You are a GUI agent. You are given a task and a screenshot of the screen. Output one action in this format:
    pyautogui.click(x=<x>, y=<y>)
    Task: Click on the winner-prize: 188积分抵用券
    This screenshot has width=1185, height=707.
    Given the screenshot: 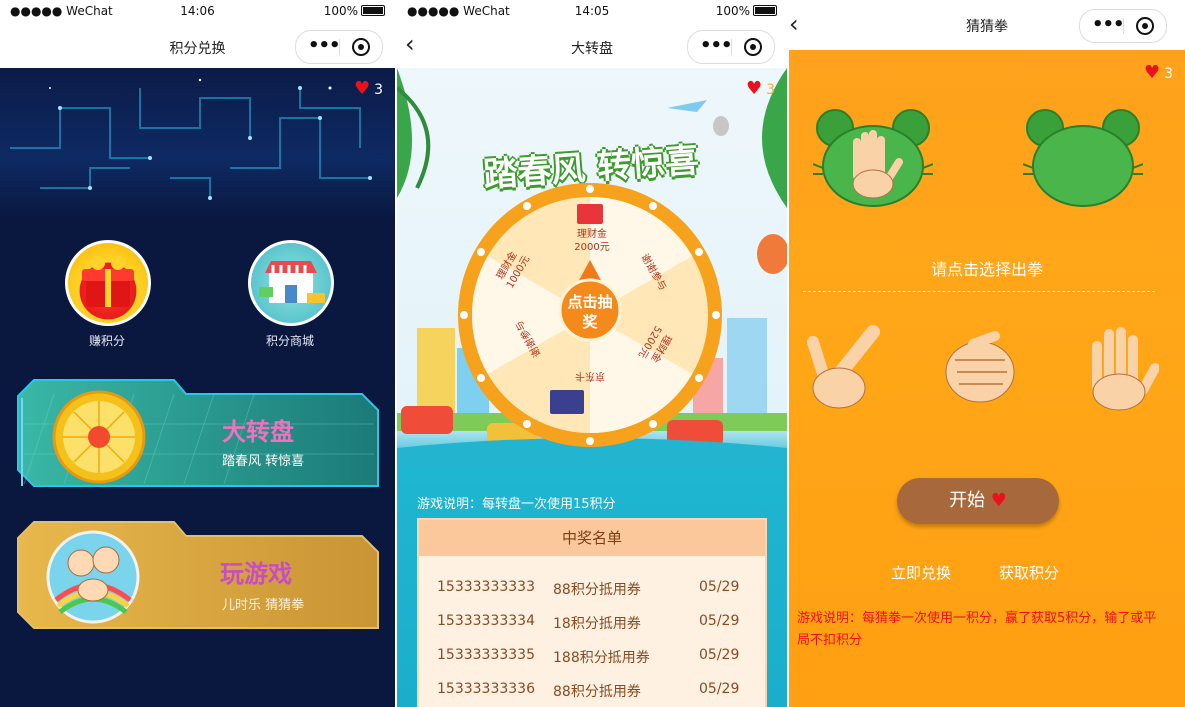 What is the action you would take?
    pyautogui.click(x=601, y=658)
    